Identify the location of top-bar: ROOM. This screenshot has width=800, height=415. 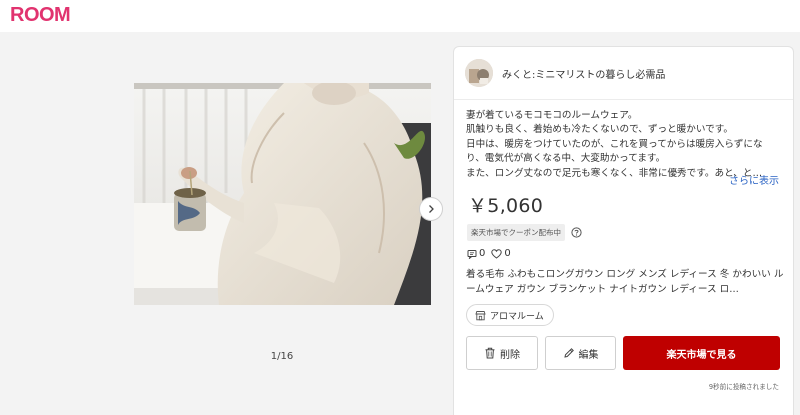
(400, 16).